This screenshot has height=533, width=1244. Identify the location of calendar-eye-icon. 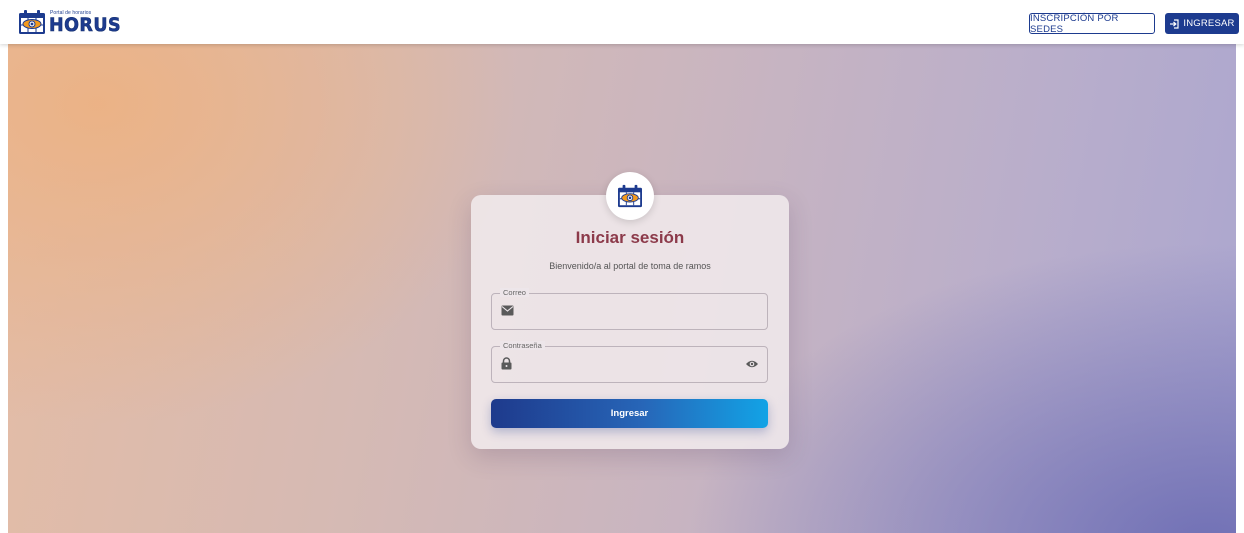
(630, 196).